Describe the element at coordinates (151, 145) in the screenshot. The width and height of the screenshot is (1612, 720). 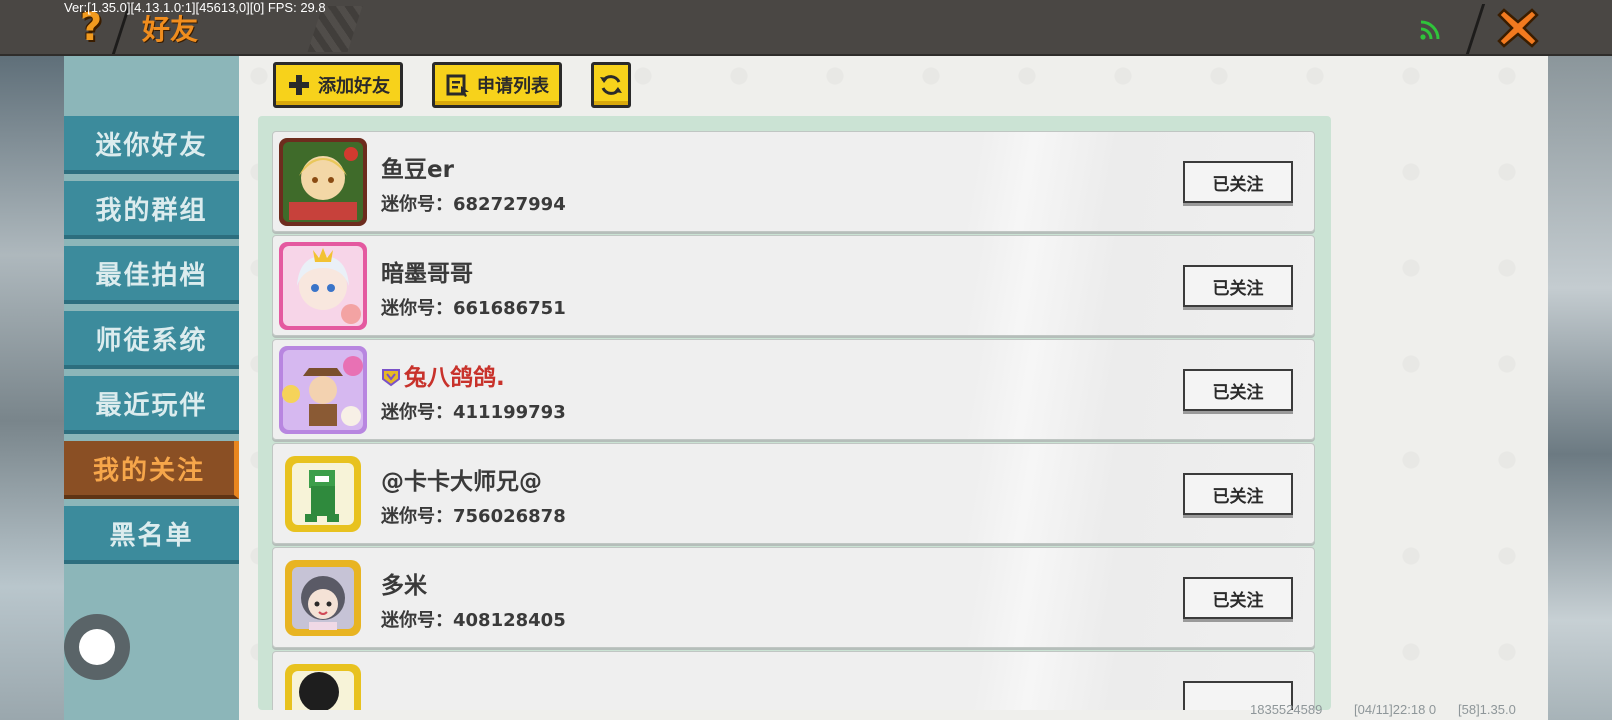
I see `sidebar-item-mini-friends: 迷你好友` at that location.